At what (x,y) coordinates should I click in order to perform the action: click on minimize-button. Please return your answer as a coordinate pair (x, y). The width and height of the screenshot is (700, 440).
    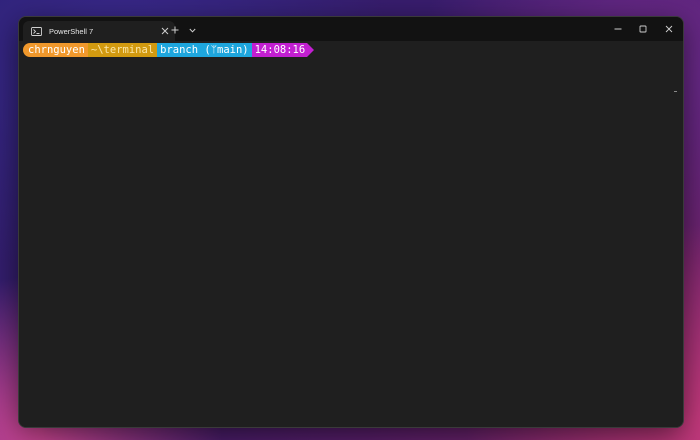
    Looking at the image, I should click on (618, 29).